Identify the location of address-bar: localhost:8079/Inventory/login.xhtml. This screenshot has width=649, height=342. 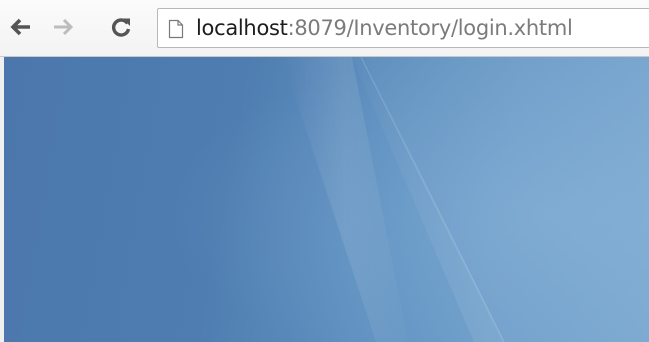
(403, 28).